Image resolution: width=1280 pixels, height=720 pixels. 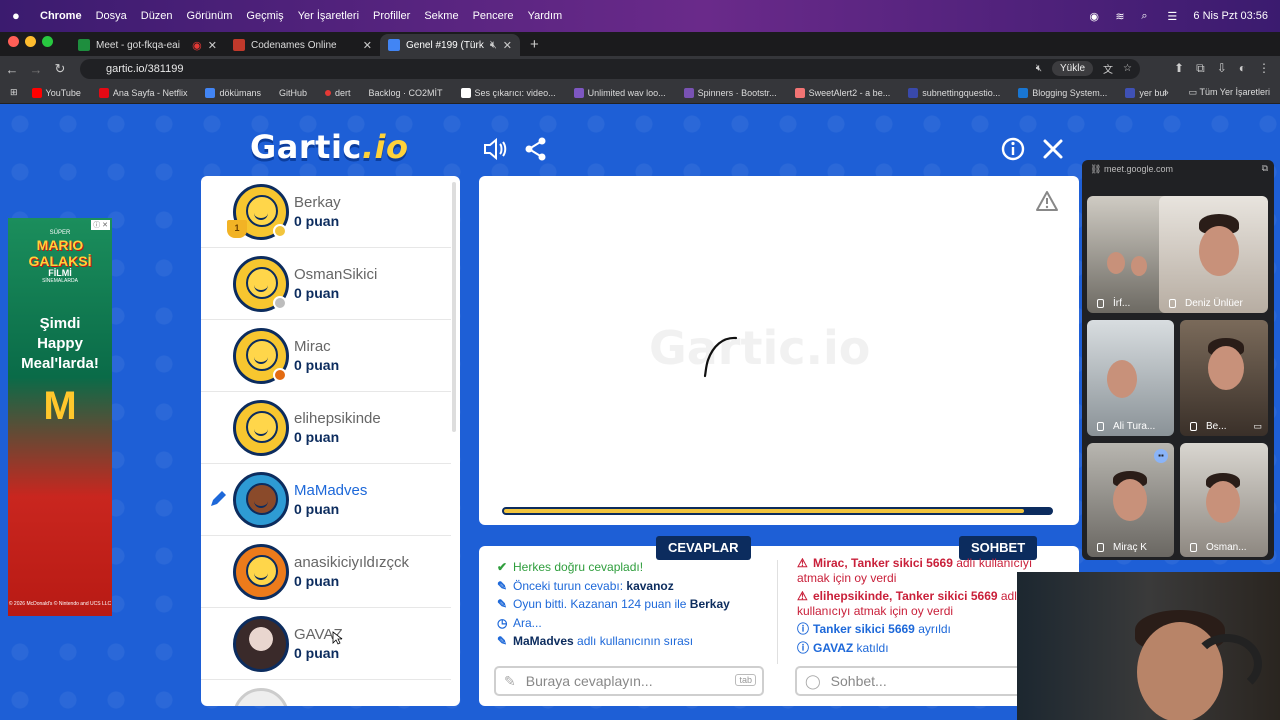 What do you see at coordinates (264, 16) in the screenshot?
I see `menu-history: Geçmiş` at bounding box center [264, 16].